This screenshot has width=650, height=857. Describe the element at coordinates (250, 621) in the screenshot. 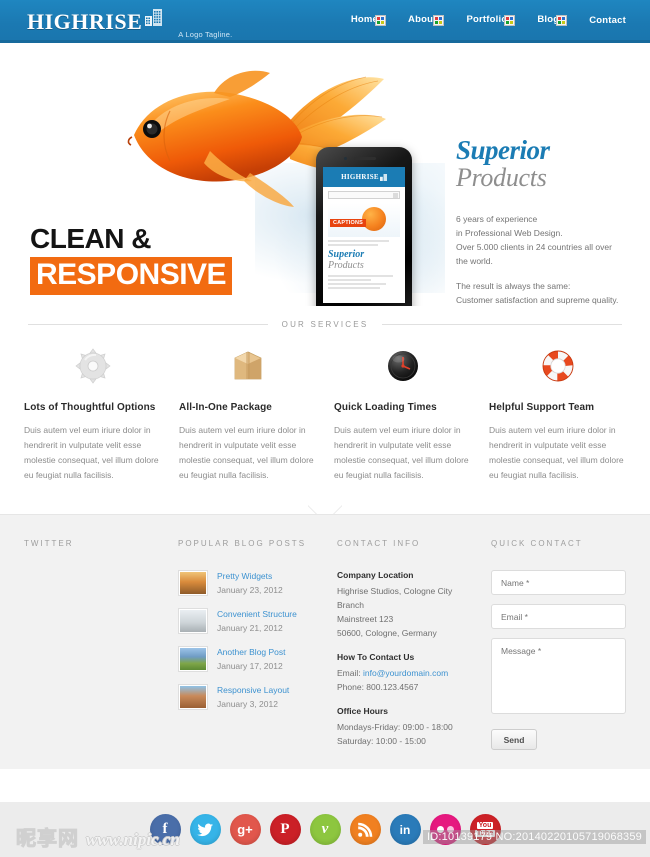

I see `list-item: Convenient Structure January 21, 2012` at that location.